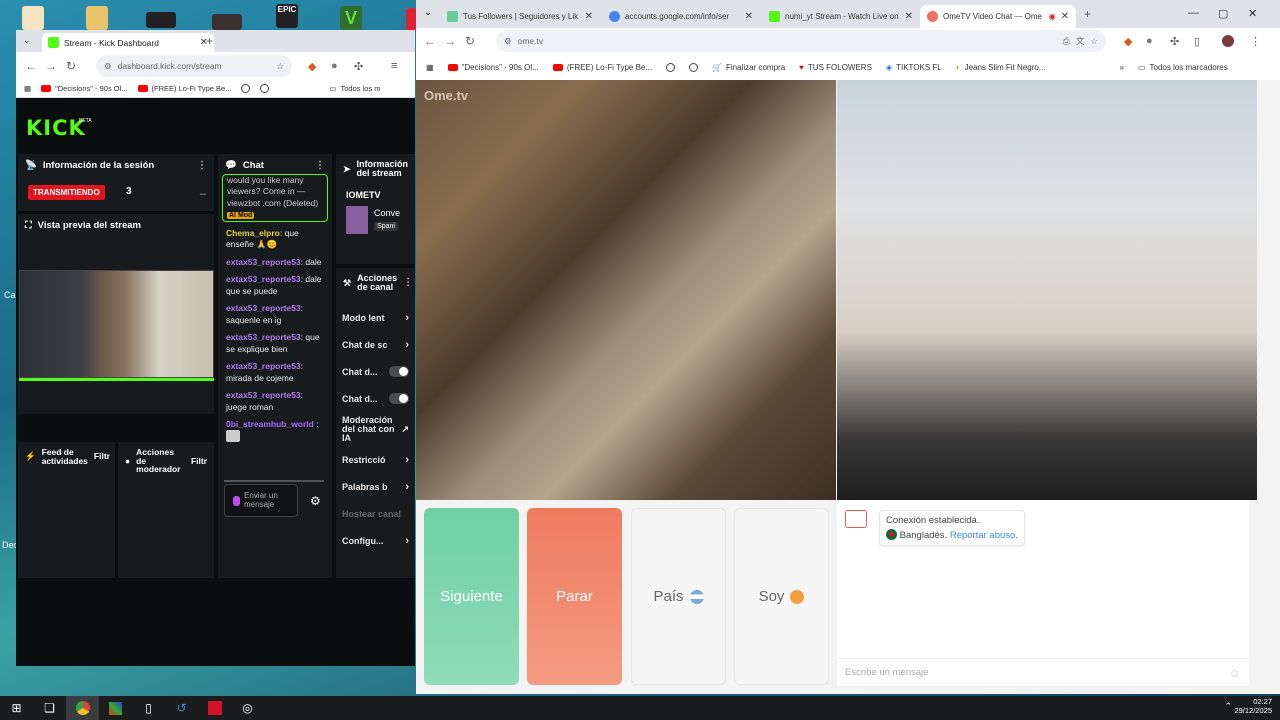  What do you see at coordinates (1228, 41) in the screenshot?
I see `profile-avatar` at bounding box center [1228, 41].